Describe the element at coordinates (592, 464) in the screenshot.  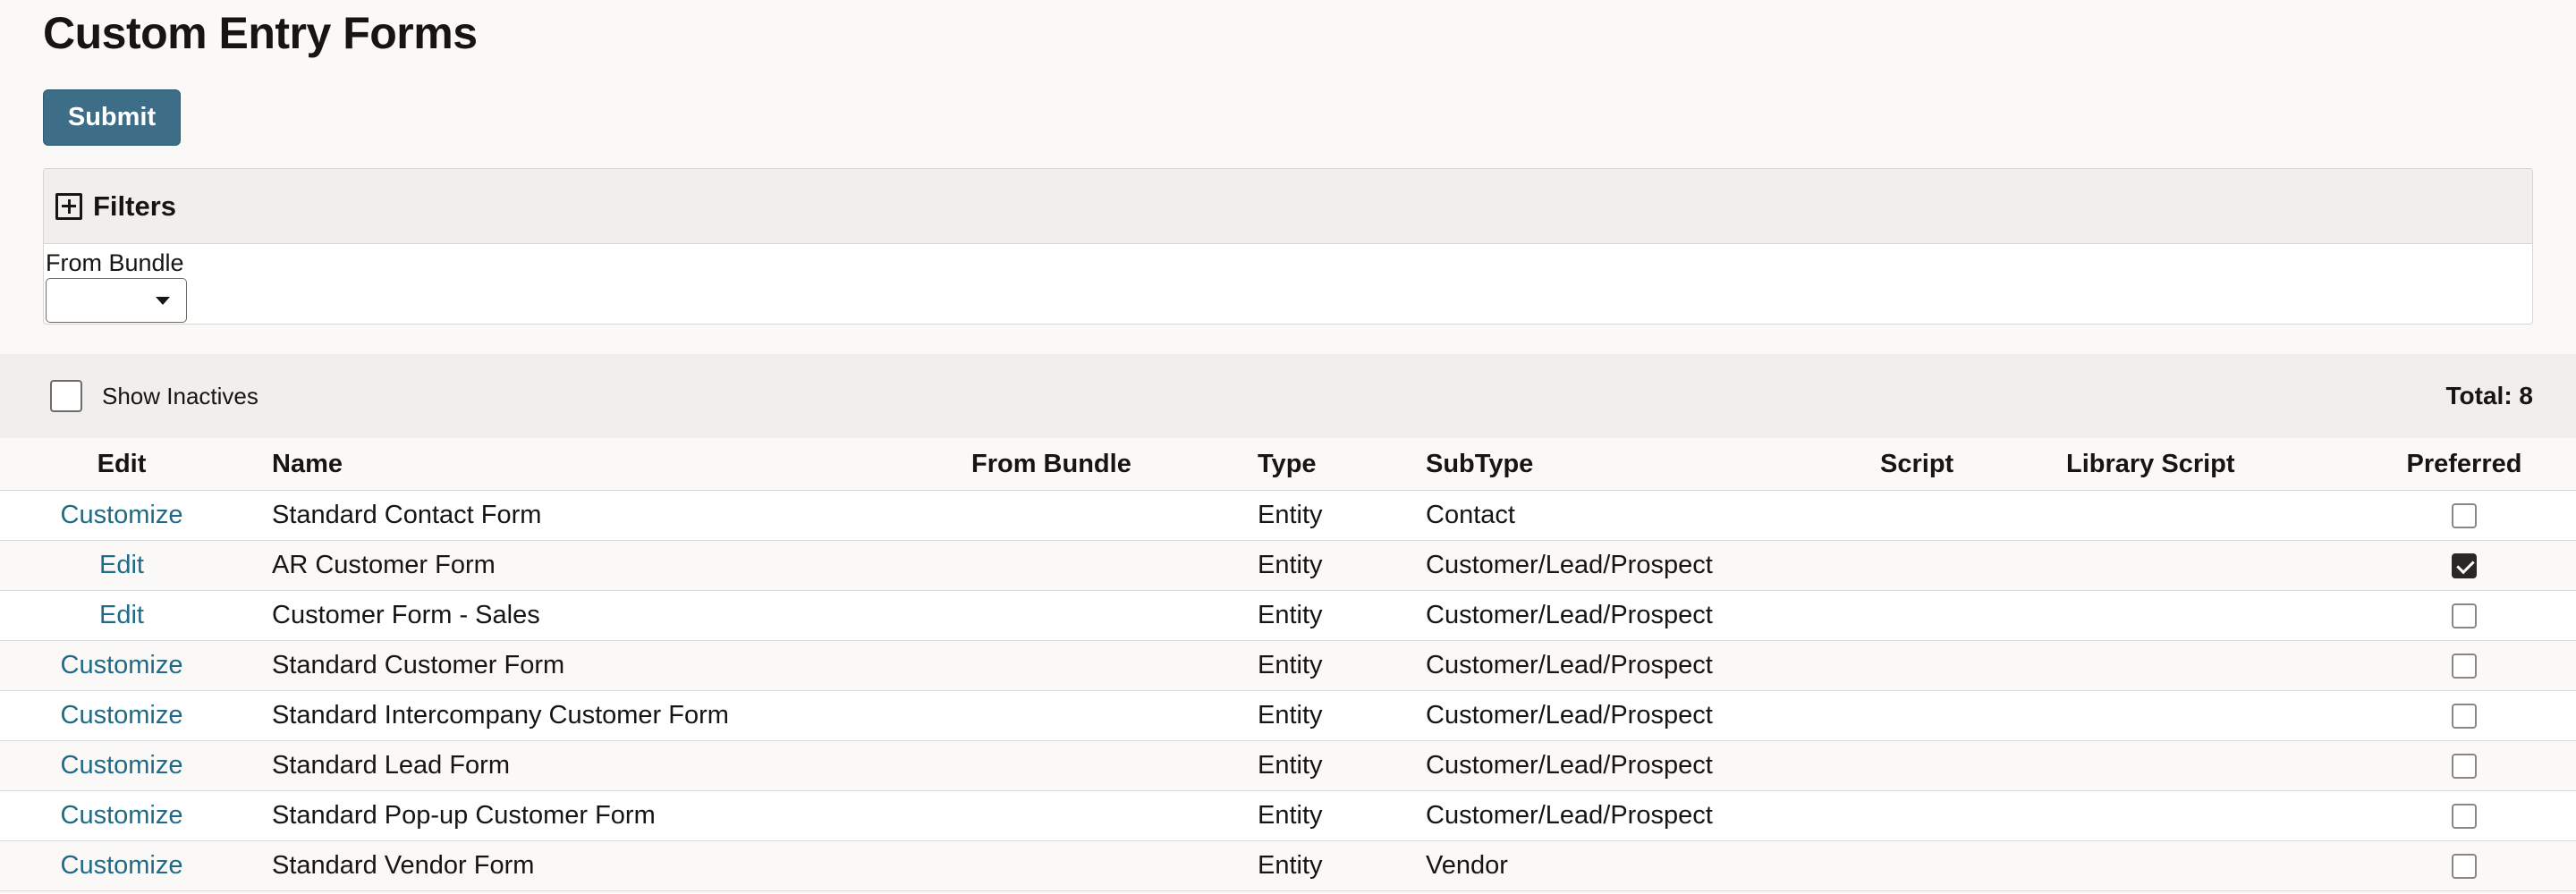
I see `column-header-name: Name` at that location.